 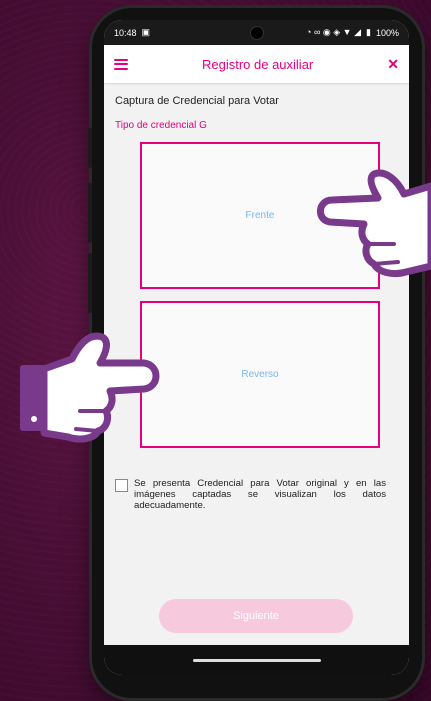 I want to click on home-indicator, so click(x=256, y=660).